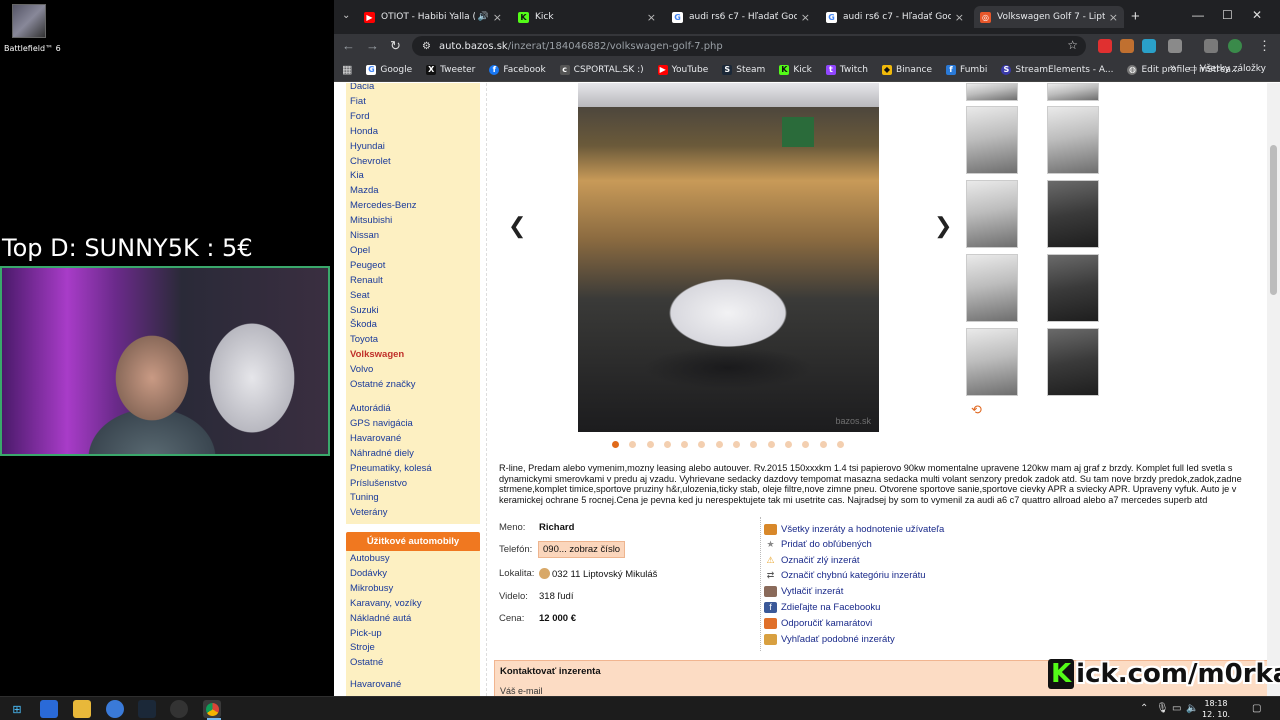 Image resolution: width=1280 pixels, height=720 pixels. Describe the element at coordinates (395, 46) in the screenshot. I see `reload-icon: ↻` at that location.